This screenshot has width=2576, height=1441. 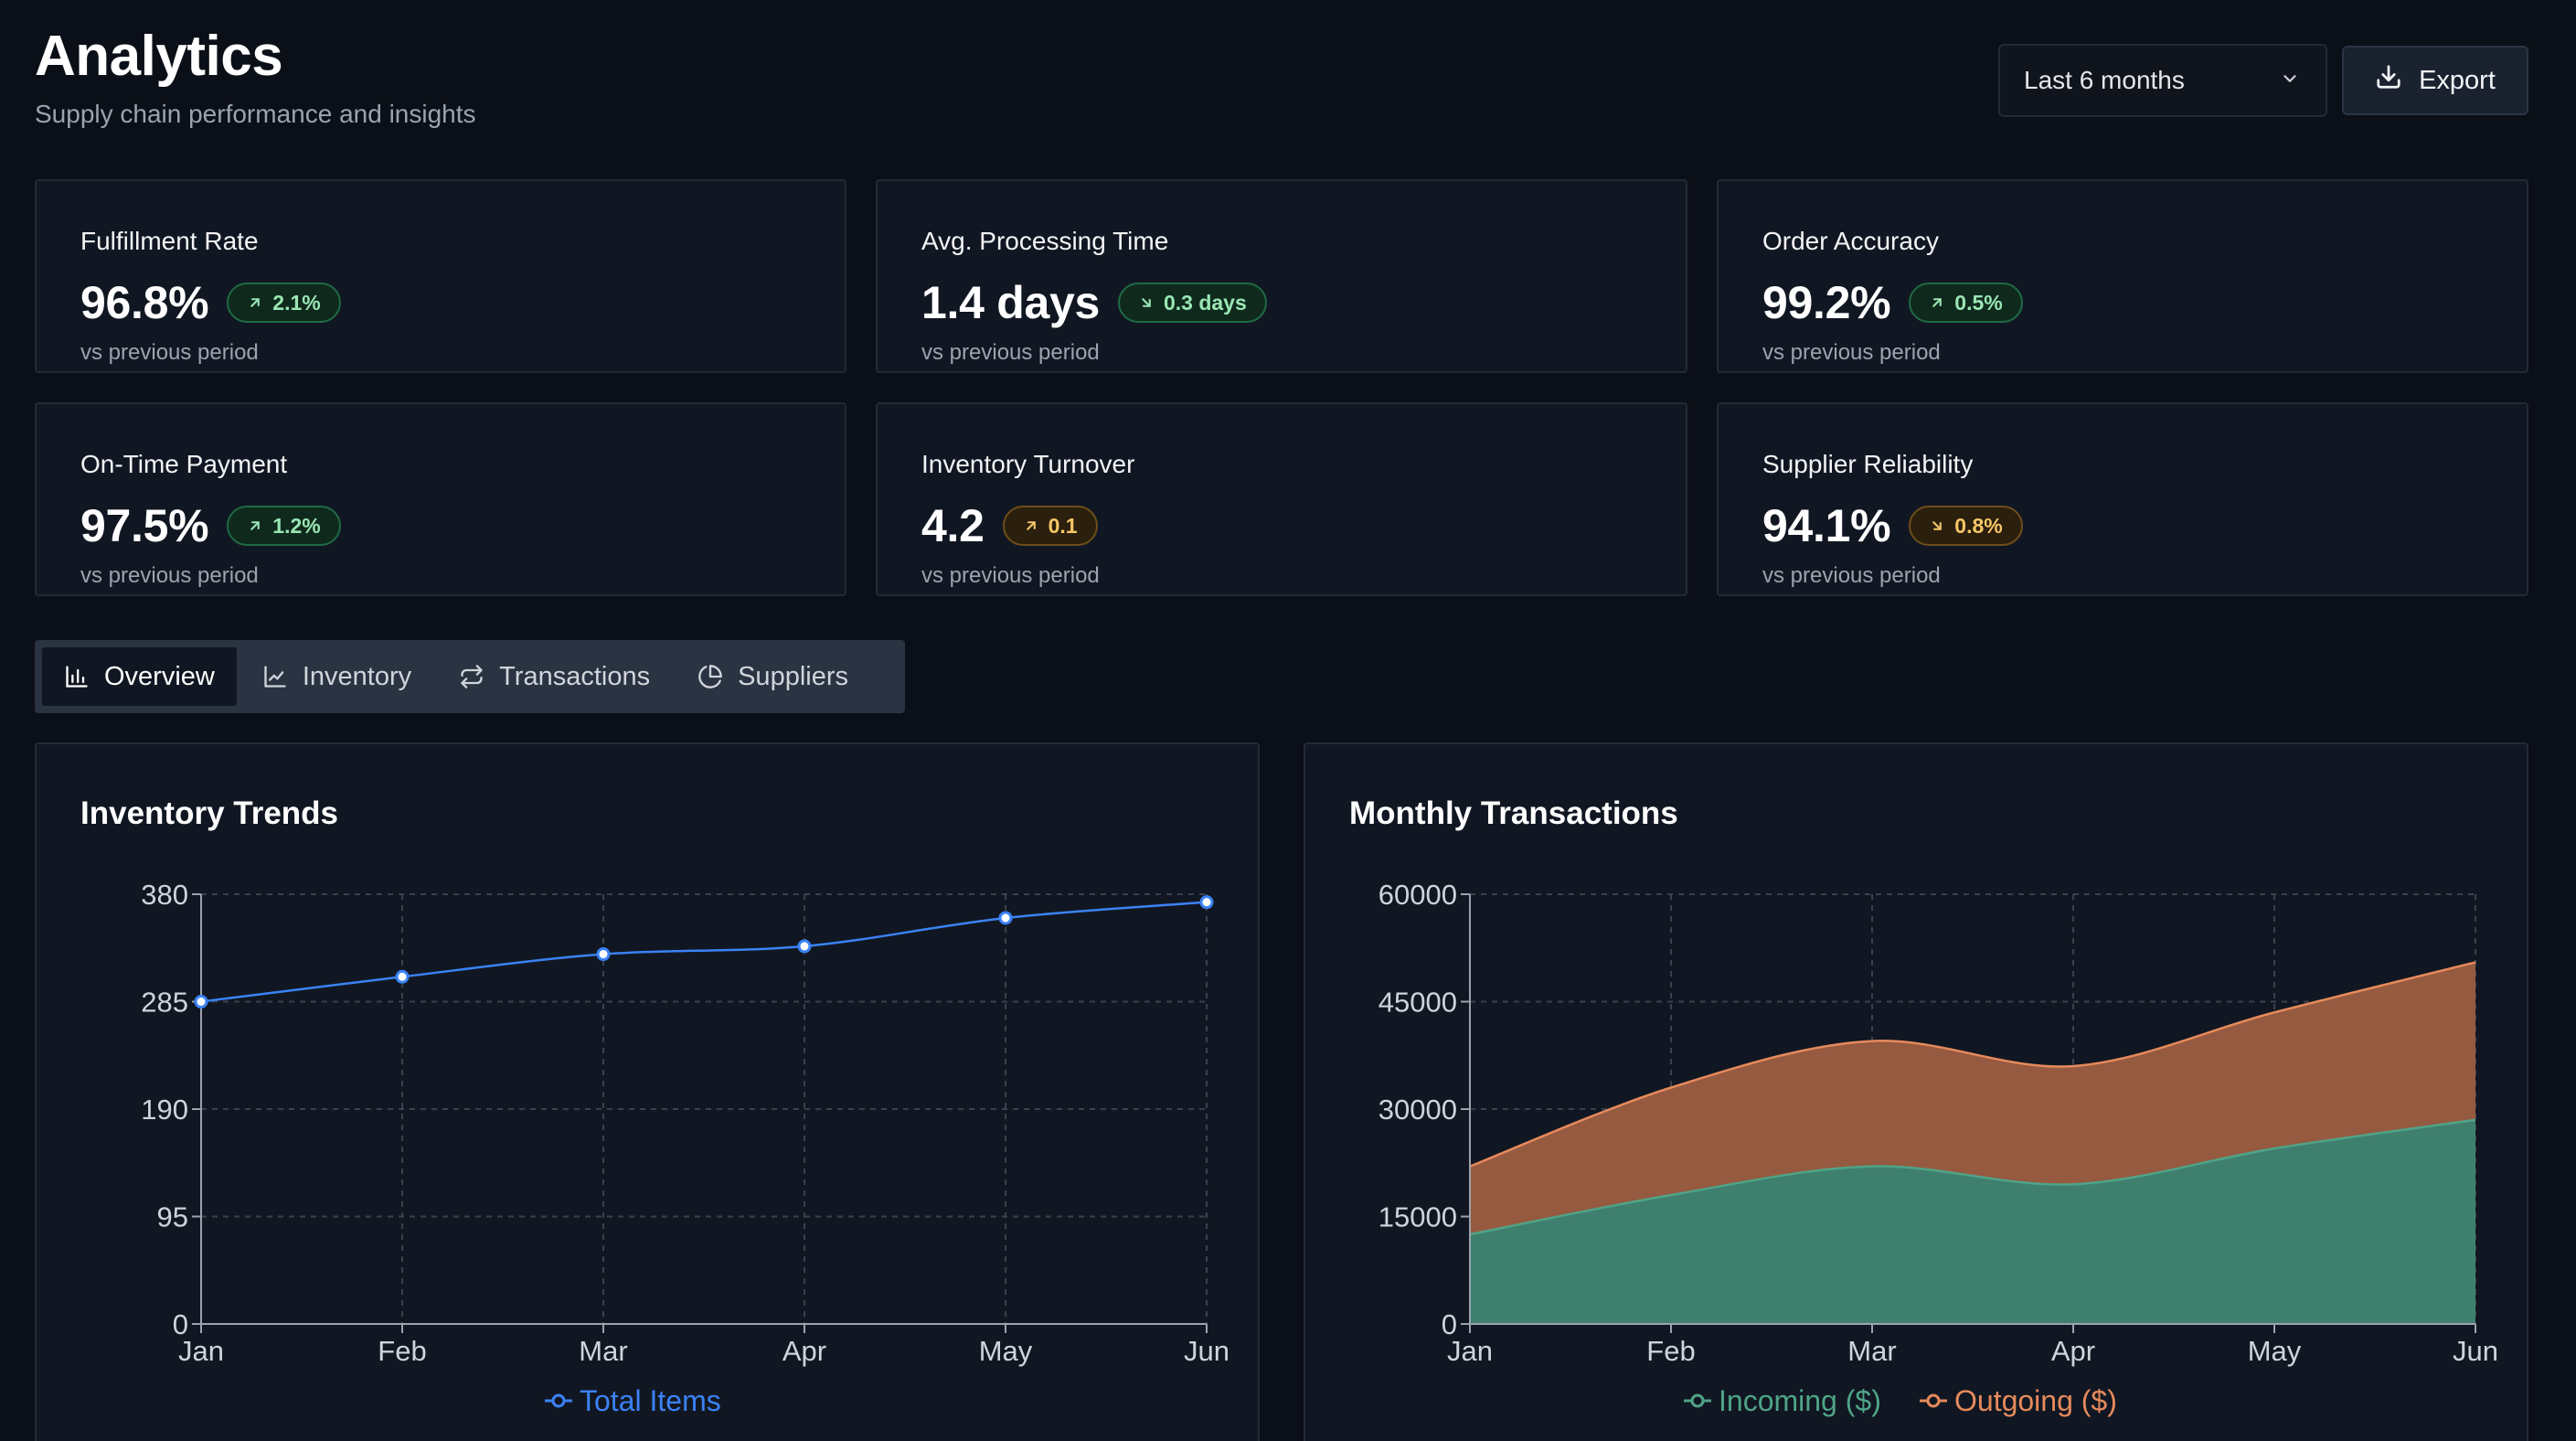 What do you see at coordinates (159, 676) in the screenshot?
I see `tab-label: Overview` at bounding box center [159, 676].